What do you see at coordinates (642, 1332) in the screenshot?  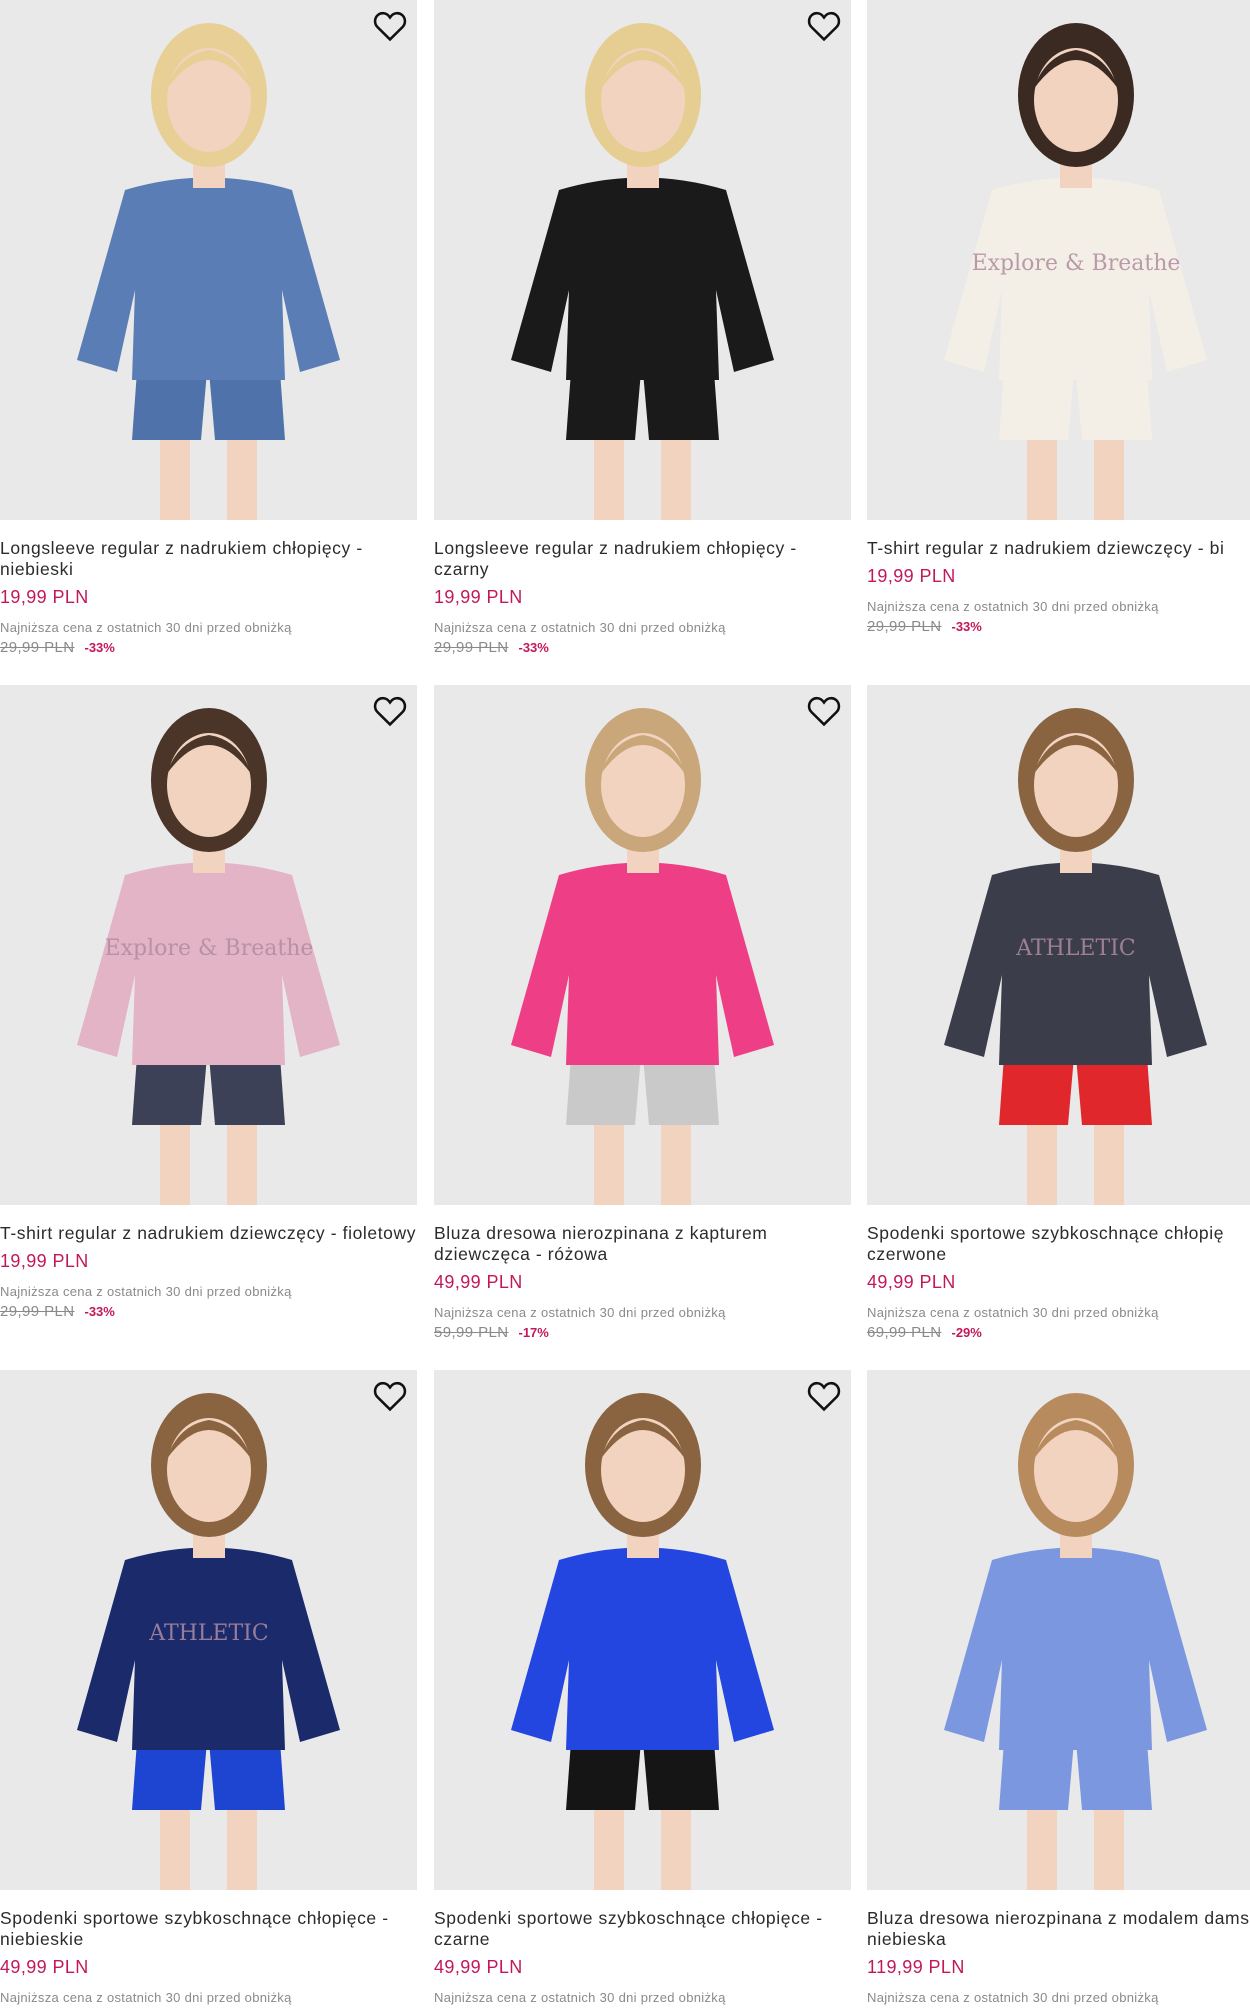 I see `old-price-row: 59,99 PLN -17%` at bounding box center [642, 1332].